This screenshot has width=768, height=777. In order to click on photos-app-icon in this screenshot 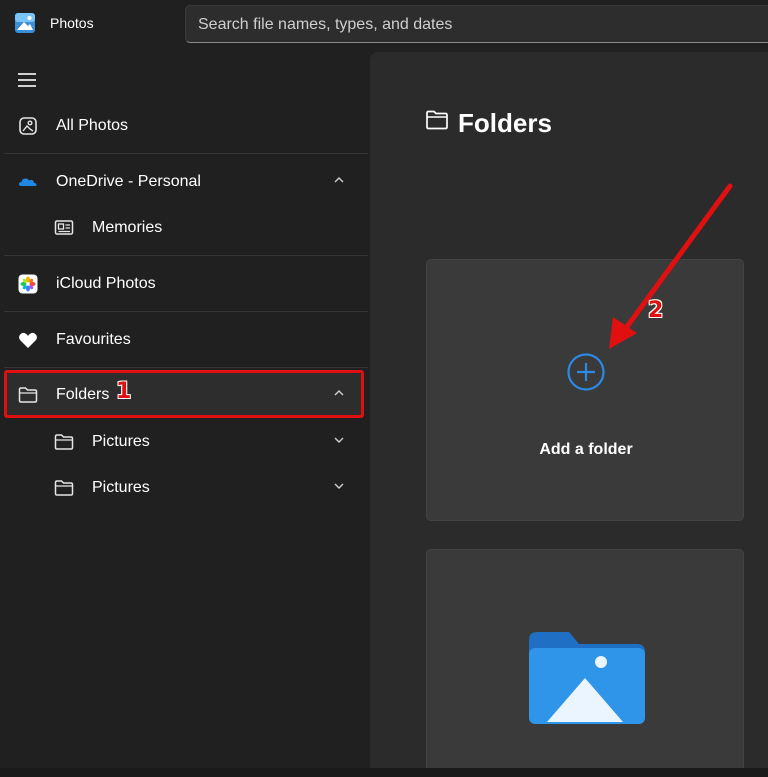, I will do `click(25, 23)`.